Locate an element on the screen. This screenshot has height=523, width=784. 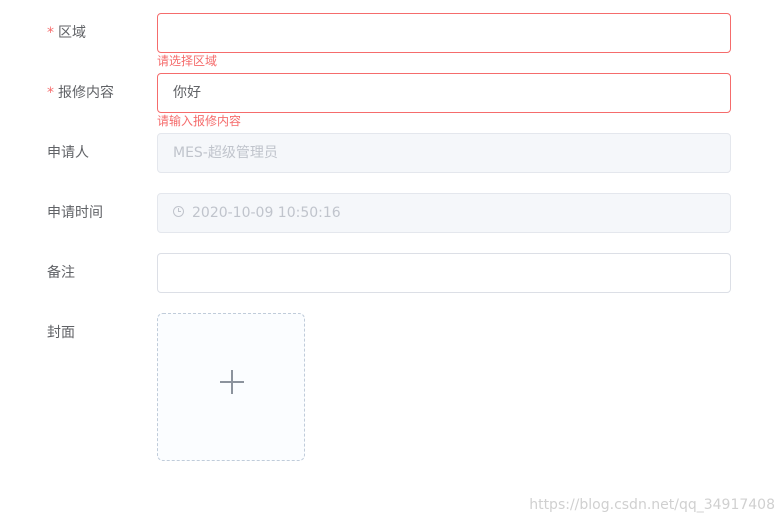
cover-label: 封面 is located at coordinates (61, 333).